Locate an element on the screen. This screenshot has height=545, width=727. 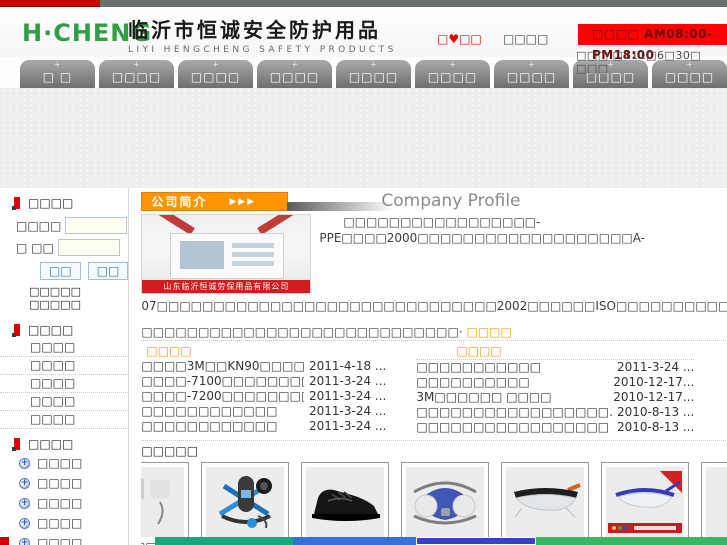
profile-english-title: Company Profile is located at coordinates (451, 201).